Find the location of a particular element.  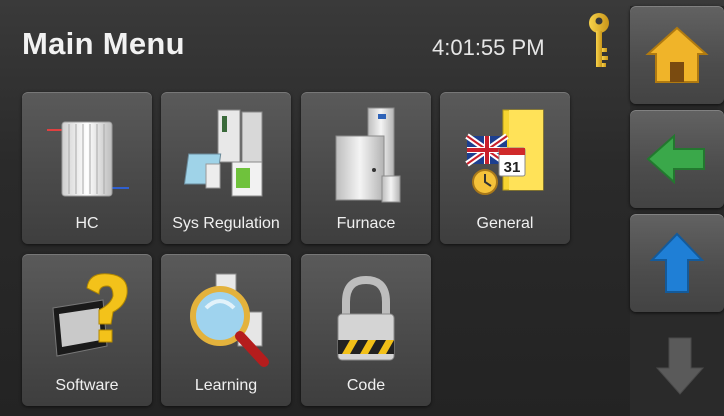

furnace-icon is located at coordinates (368, 155).